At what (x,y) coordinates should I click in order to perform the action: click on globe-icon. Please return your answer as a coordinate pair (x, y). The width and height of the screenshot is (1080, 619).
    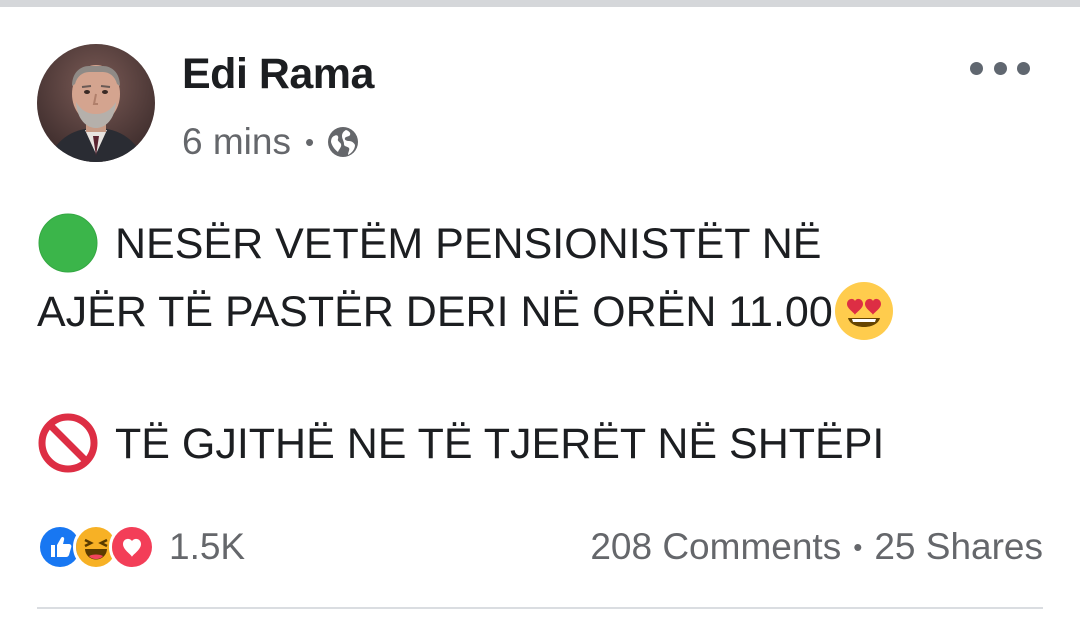
    Looking at the image, I should click on (343, 142).